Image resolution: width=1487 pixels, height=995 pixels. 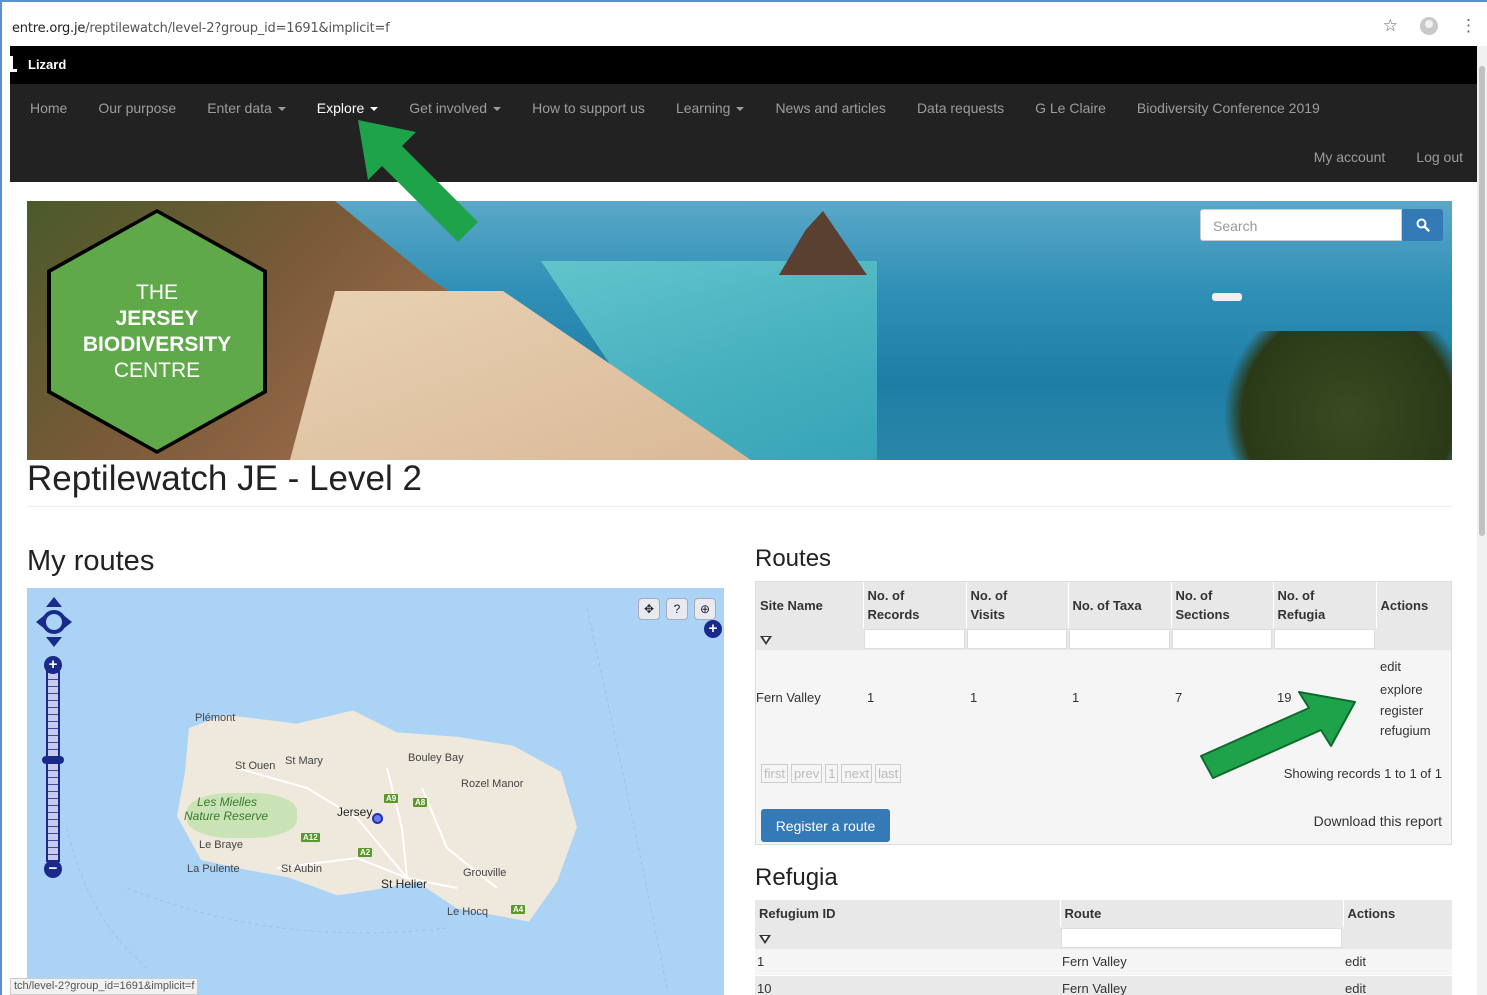 What do you see at coordinates (227, 802) in the screenshot?
I see `map-label-les-mielles: Les Mielles` at bounding box center [227, 802].